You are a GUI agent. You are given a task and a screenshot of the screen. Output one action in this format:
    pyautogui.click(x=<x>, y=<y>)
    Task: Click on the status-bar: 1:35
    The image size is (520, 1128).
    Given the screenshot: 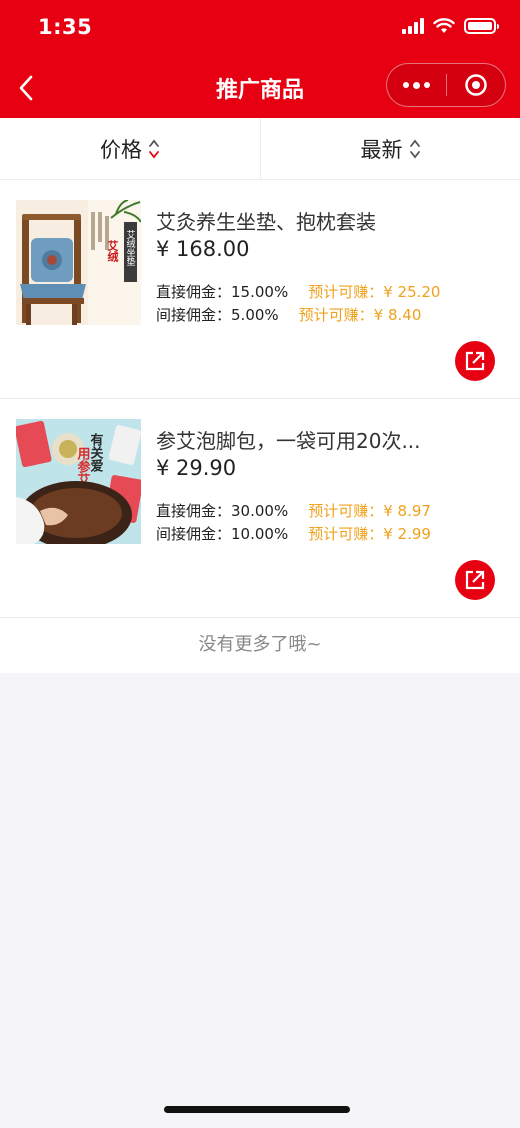 What is the action you would take?
    pyautogui.click(x=260, y=29)
    